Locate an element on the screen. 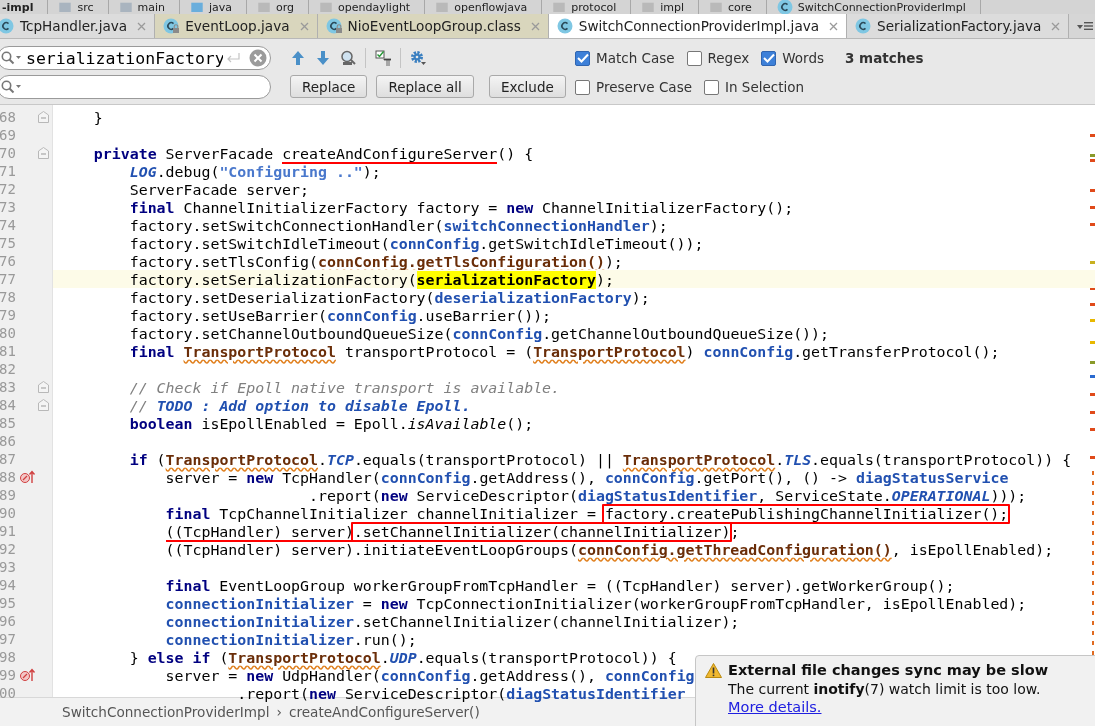 Image resolution: width=1095 pixels, height=726 pixels. more-details-link: More details. is located at coordinates (763, 707).